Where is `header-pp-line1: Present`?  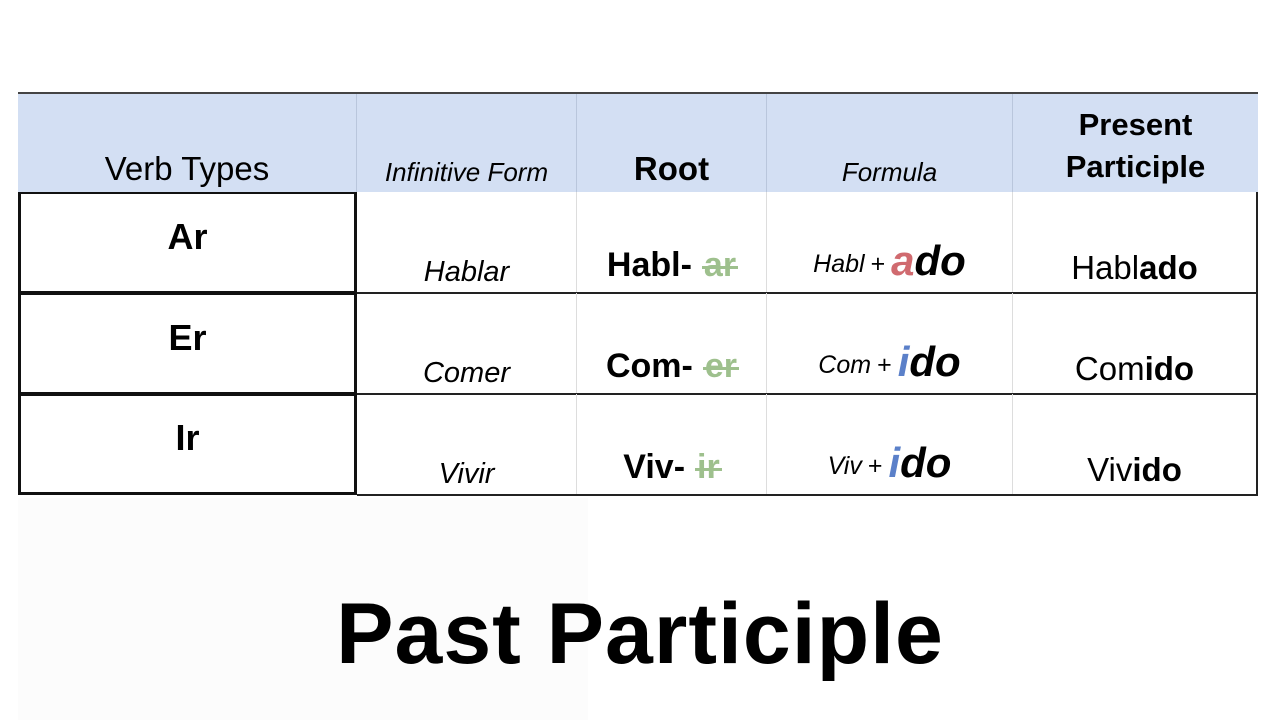
header-pp-line1: Present is located at coordinates (1135, 124).